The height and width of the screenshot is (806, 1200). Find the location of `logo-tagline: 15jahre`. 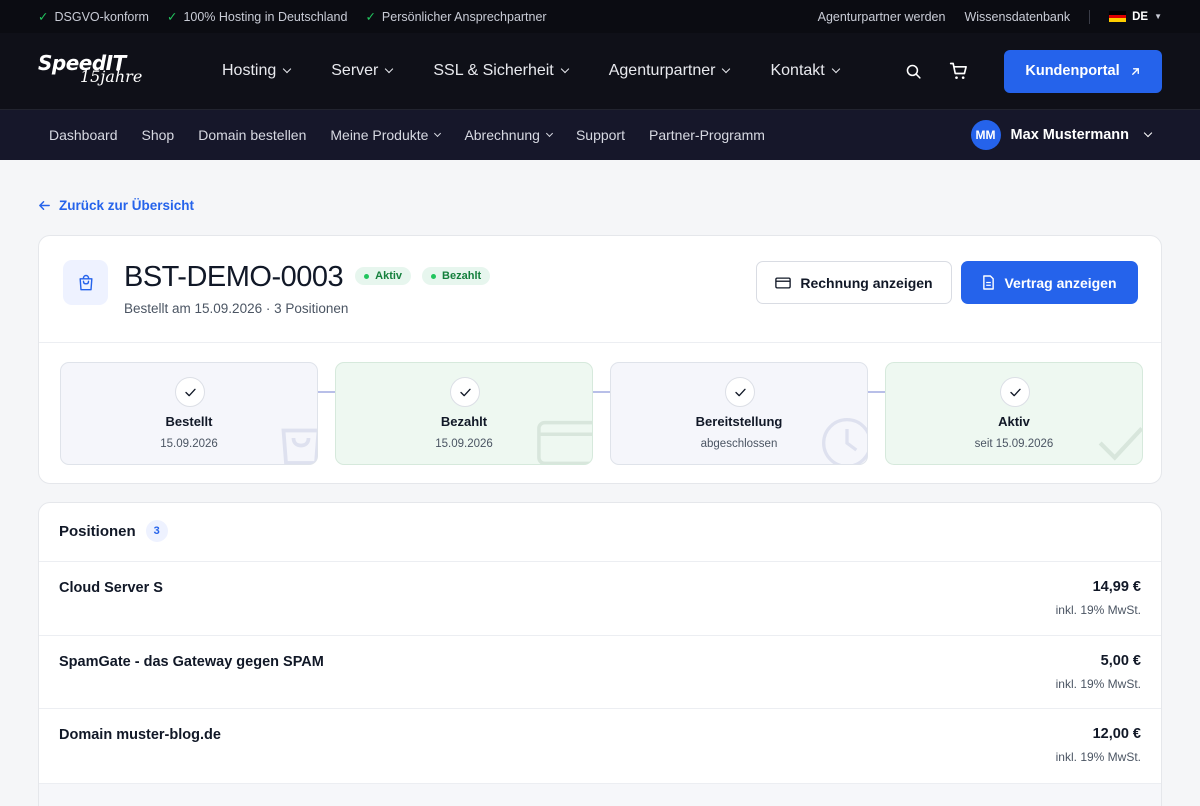

logo-tagline: 15jahre is located at coordinates (111, 76).